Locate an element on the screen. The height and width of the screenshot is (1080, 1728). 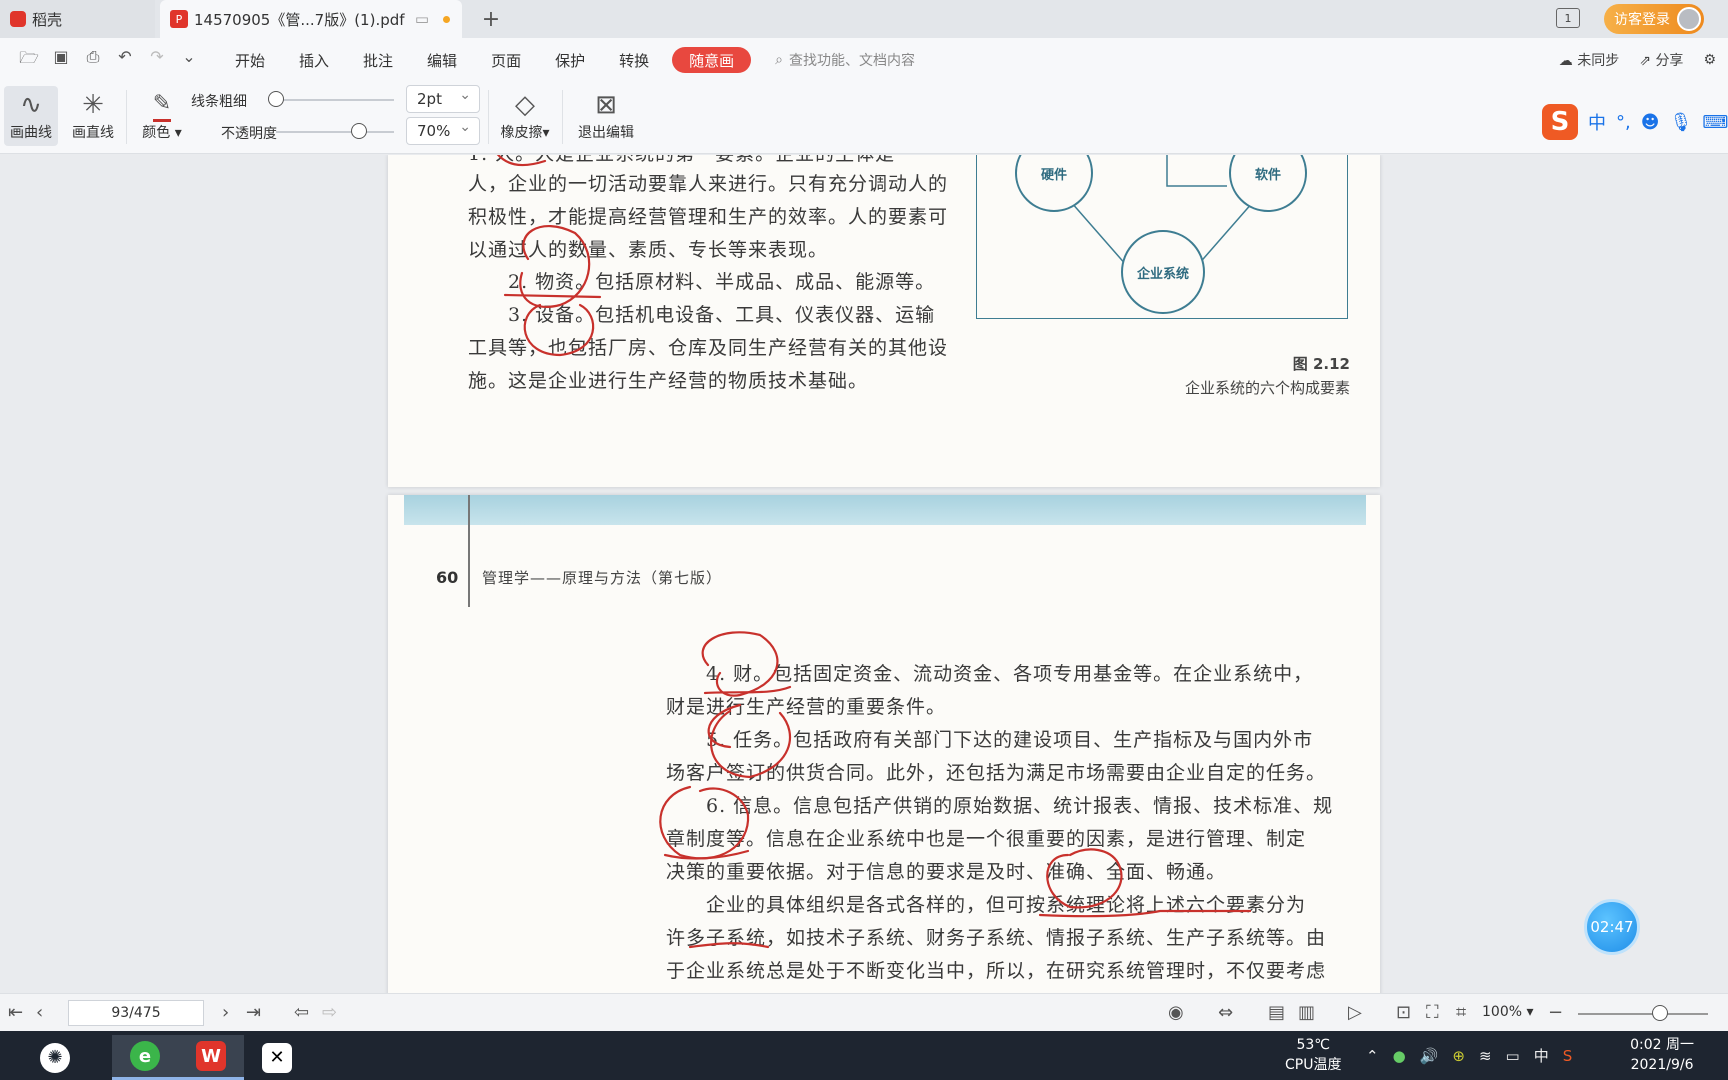
emoji-icon: ☻ is located at coordinates (1650, 122).